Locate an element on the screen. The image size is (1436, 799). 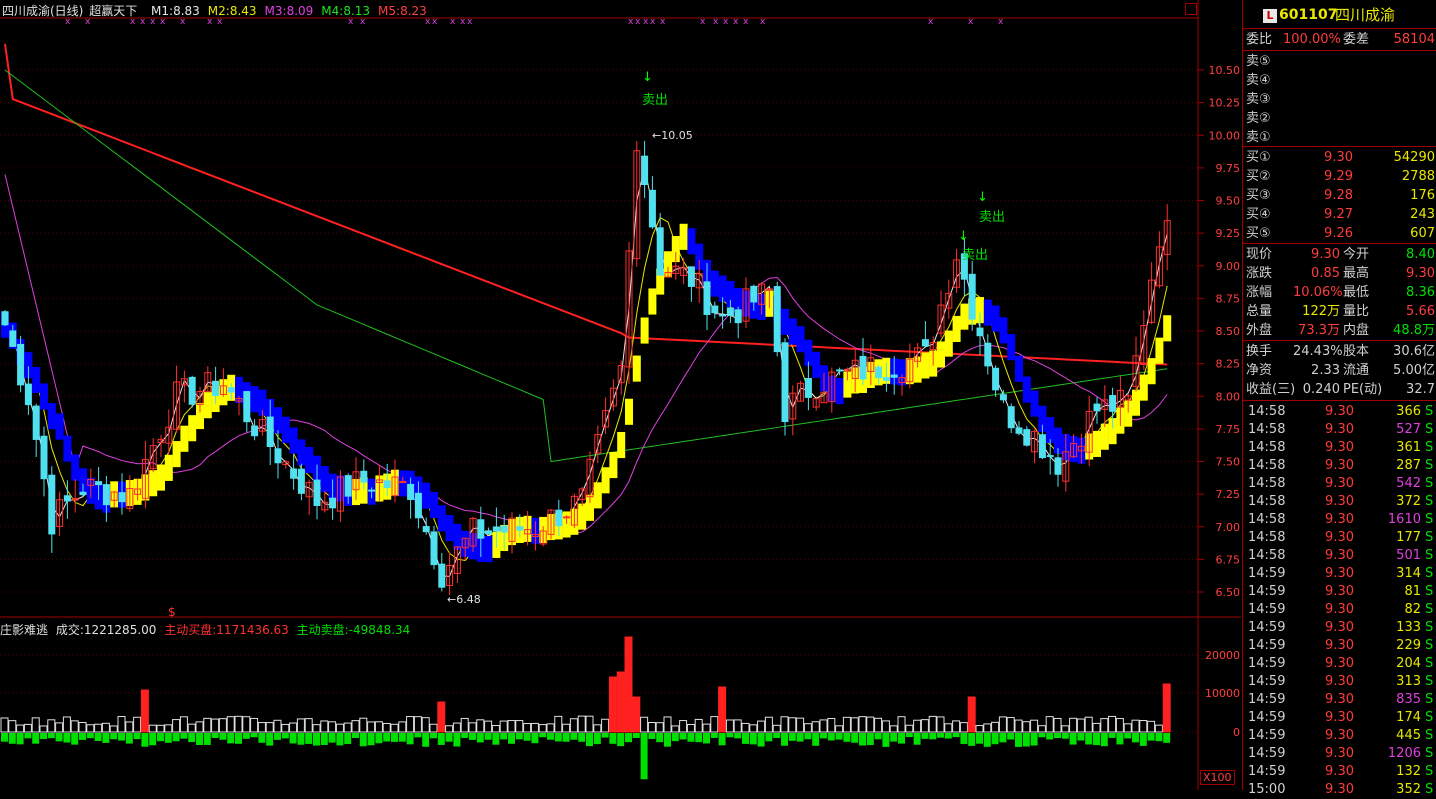
ma-label: M2:8.43 is located at coordinates (232, 11).